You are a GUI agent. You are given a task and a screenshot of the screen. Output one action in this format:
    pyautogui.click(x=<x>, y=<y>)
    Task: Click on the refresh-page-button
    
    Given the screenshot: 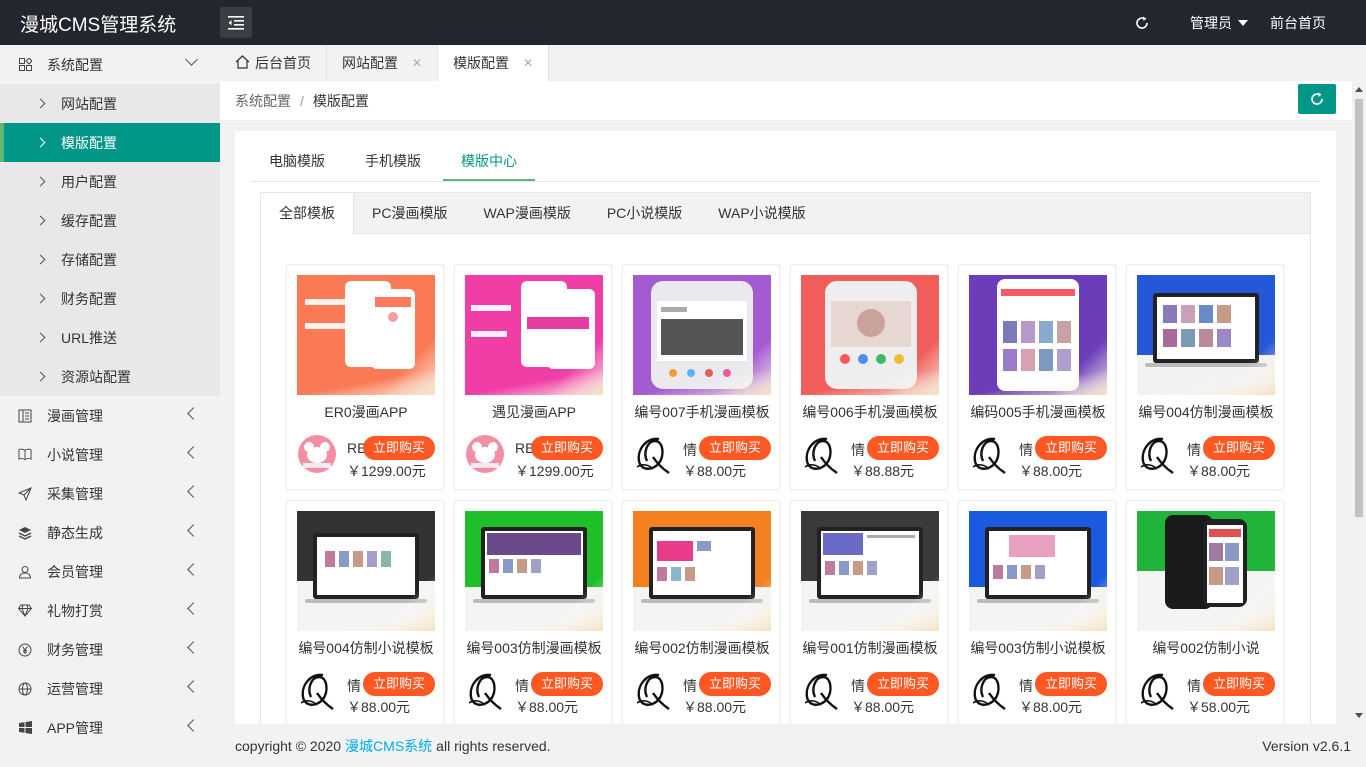 What is the action you would take?
    pyautogui.click(x=1317, y=99)
    